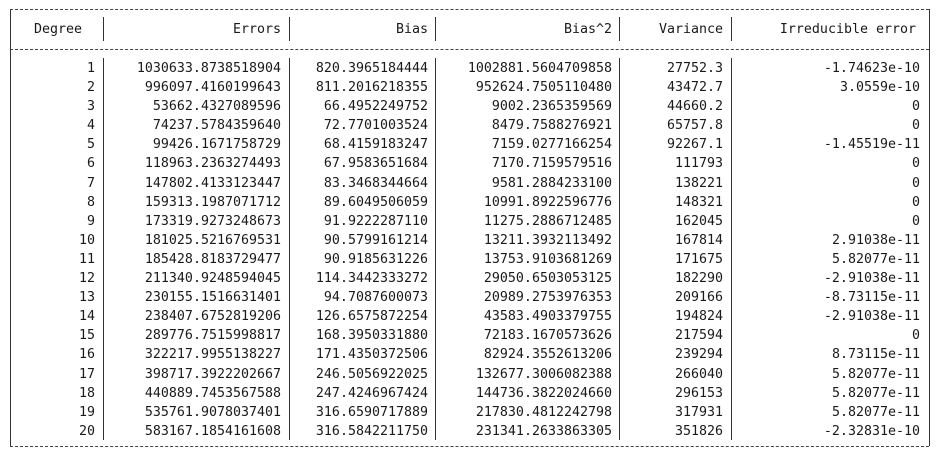 Image resolution: width=938 pixels, height=458 pixels. I want to click on degree-cell: 19, so click(86, 412).